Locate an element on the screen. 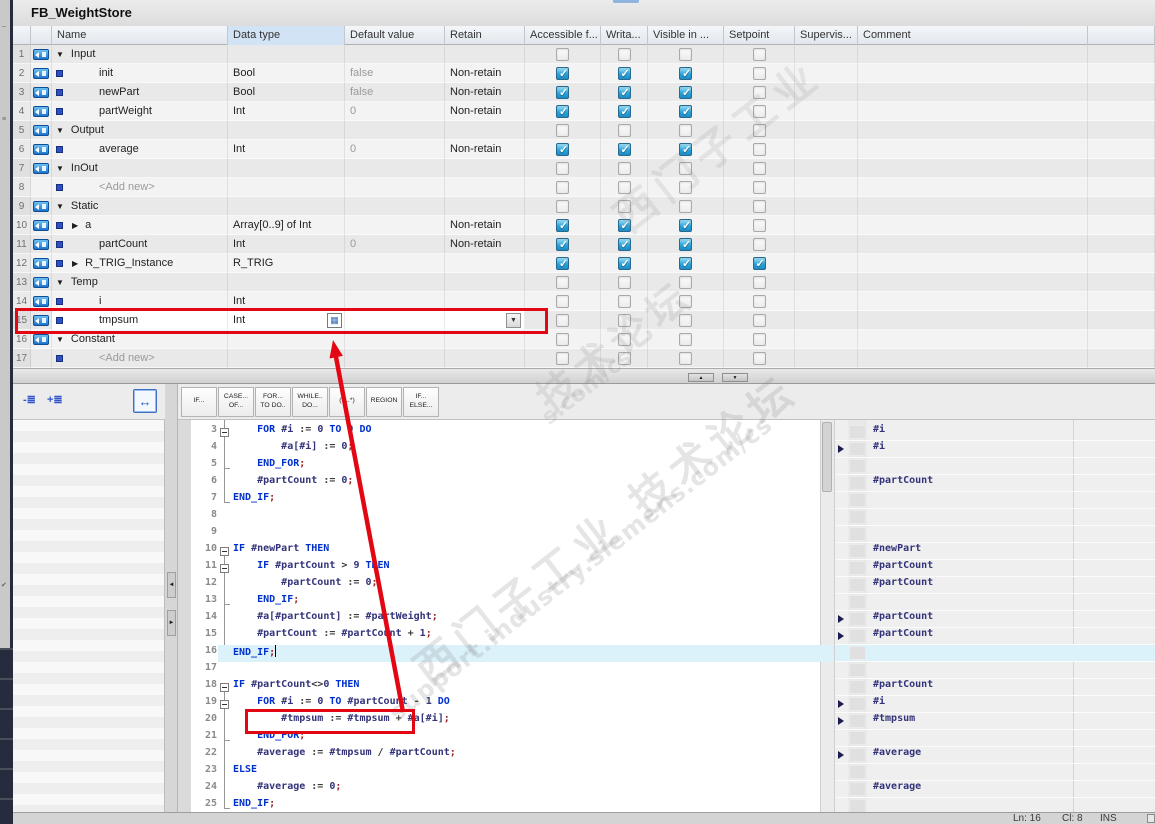  code-line-7: END_IF; is located at coordinates (254, 500).